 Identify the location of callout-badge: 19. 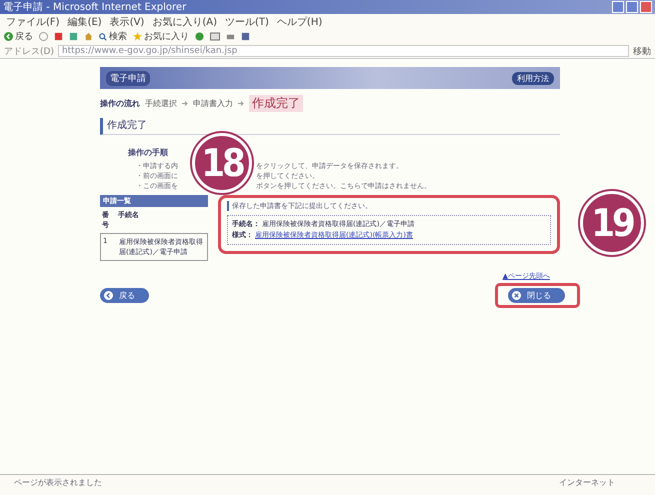
(612, 223).